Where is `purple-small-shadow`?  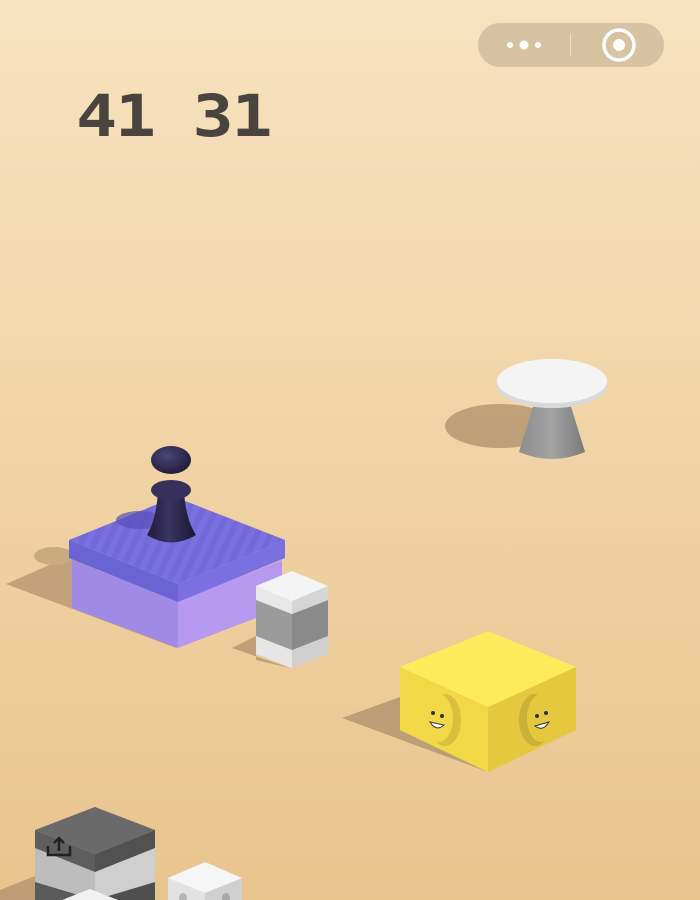
purple-small-shadow is located at coordinates (54, 556).